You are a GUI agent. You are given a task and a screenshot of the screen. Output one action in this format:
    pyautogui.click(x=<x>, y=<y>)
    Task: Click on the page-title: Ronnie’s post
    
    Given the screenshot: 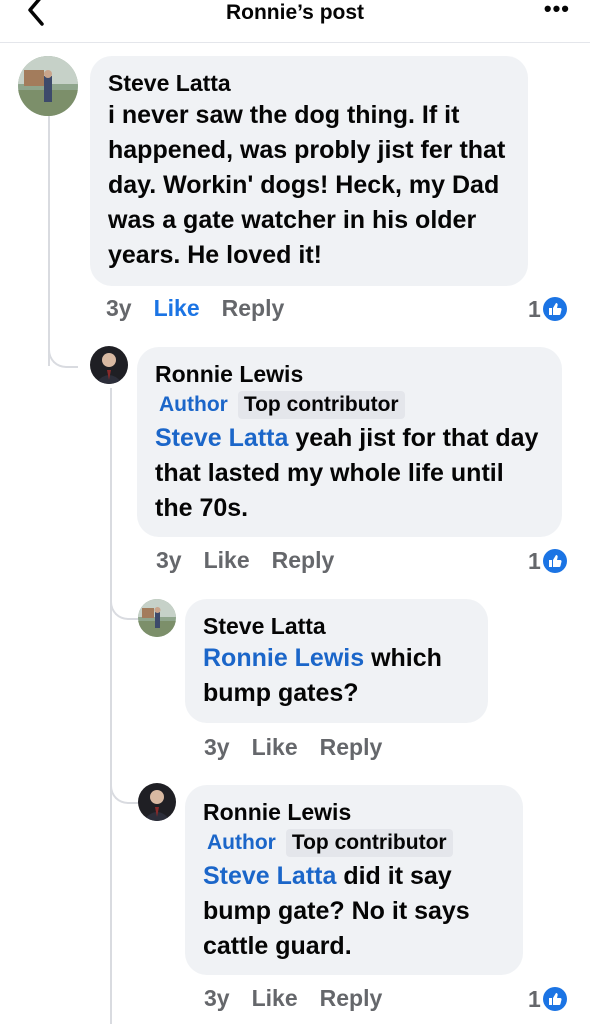 What is the action you would take?
    pyautogui.click(x=295, y=12)
    